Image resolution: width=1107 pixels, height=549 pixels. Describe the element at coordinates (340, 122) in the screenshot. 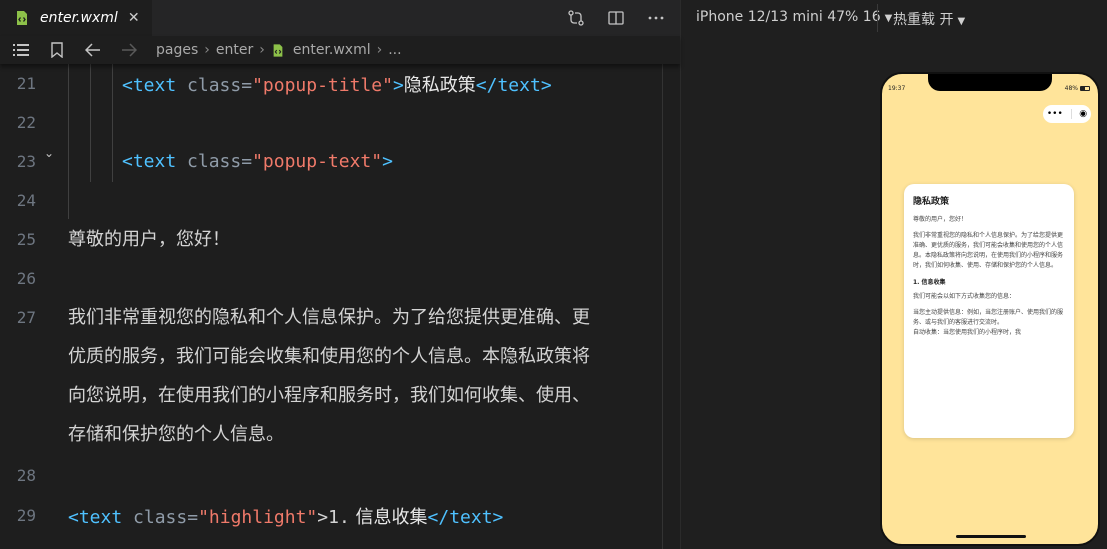

I see `code-line: 22` at that location.